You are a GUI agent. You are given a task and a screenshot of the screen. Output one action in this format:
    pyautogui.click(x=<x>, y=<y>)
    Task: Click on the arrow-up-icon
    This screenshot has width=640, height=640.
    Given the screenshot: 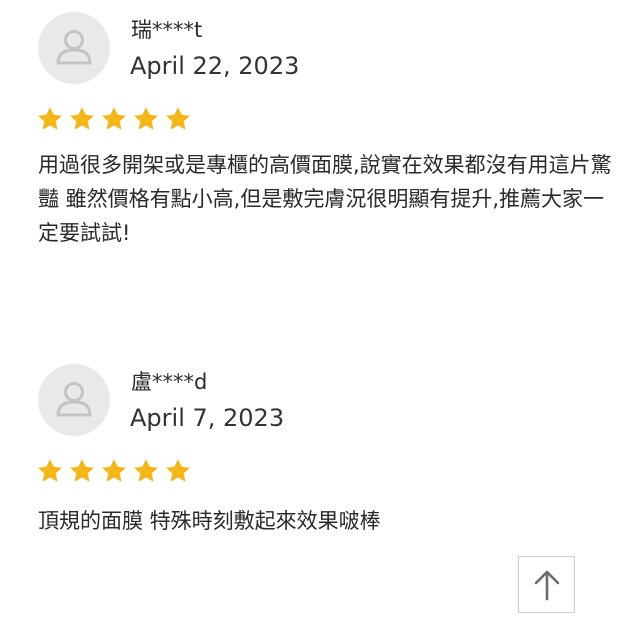 What is the action you would take?
    pyautogui.click(x=546, y=585)
    